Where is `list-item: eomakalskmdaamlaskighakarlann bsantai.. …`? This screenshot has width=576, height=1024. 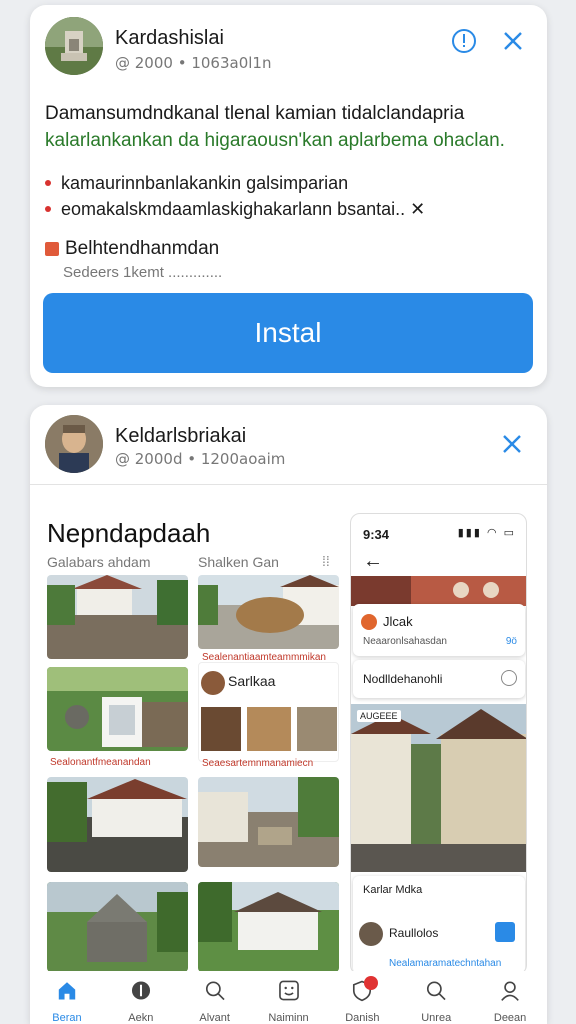
list-item: eomakalskmdaamlaskighakarlann bsantai.. … is located at coordinates (290, 209).